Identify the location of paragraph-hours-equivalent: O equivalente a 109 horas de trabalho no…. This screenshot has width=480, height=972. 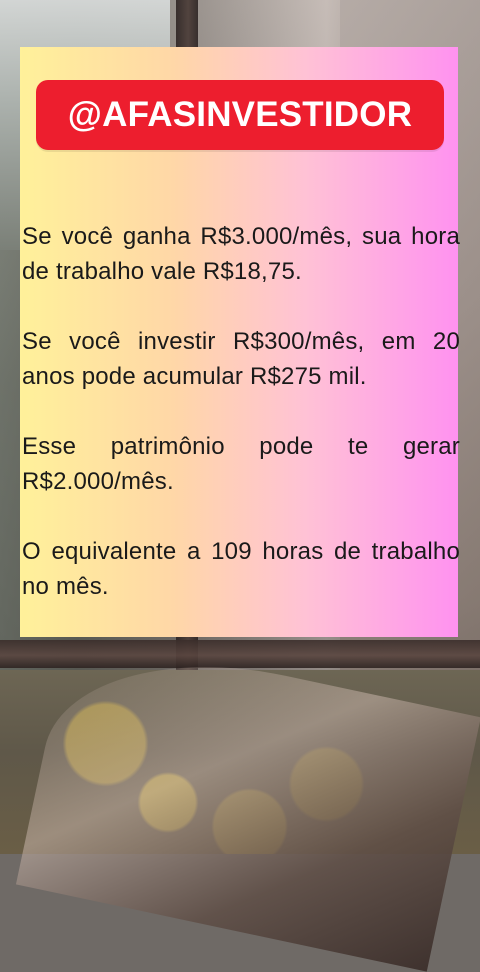
(241, 569).